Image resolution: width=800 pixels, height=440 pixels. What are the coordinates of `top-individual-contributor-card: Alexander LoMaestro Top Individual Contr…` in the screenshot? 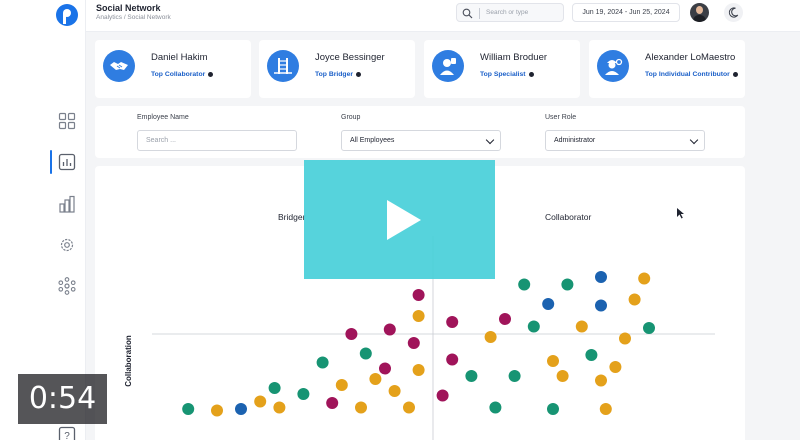 It's located at (667, 69).